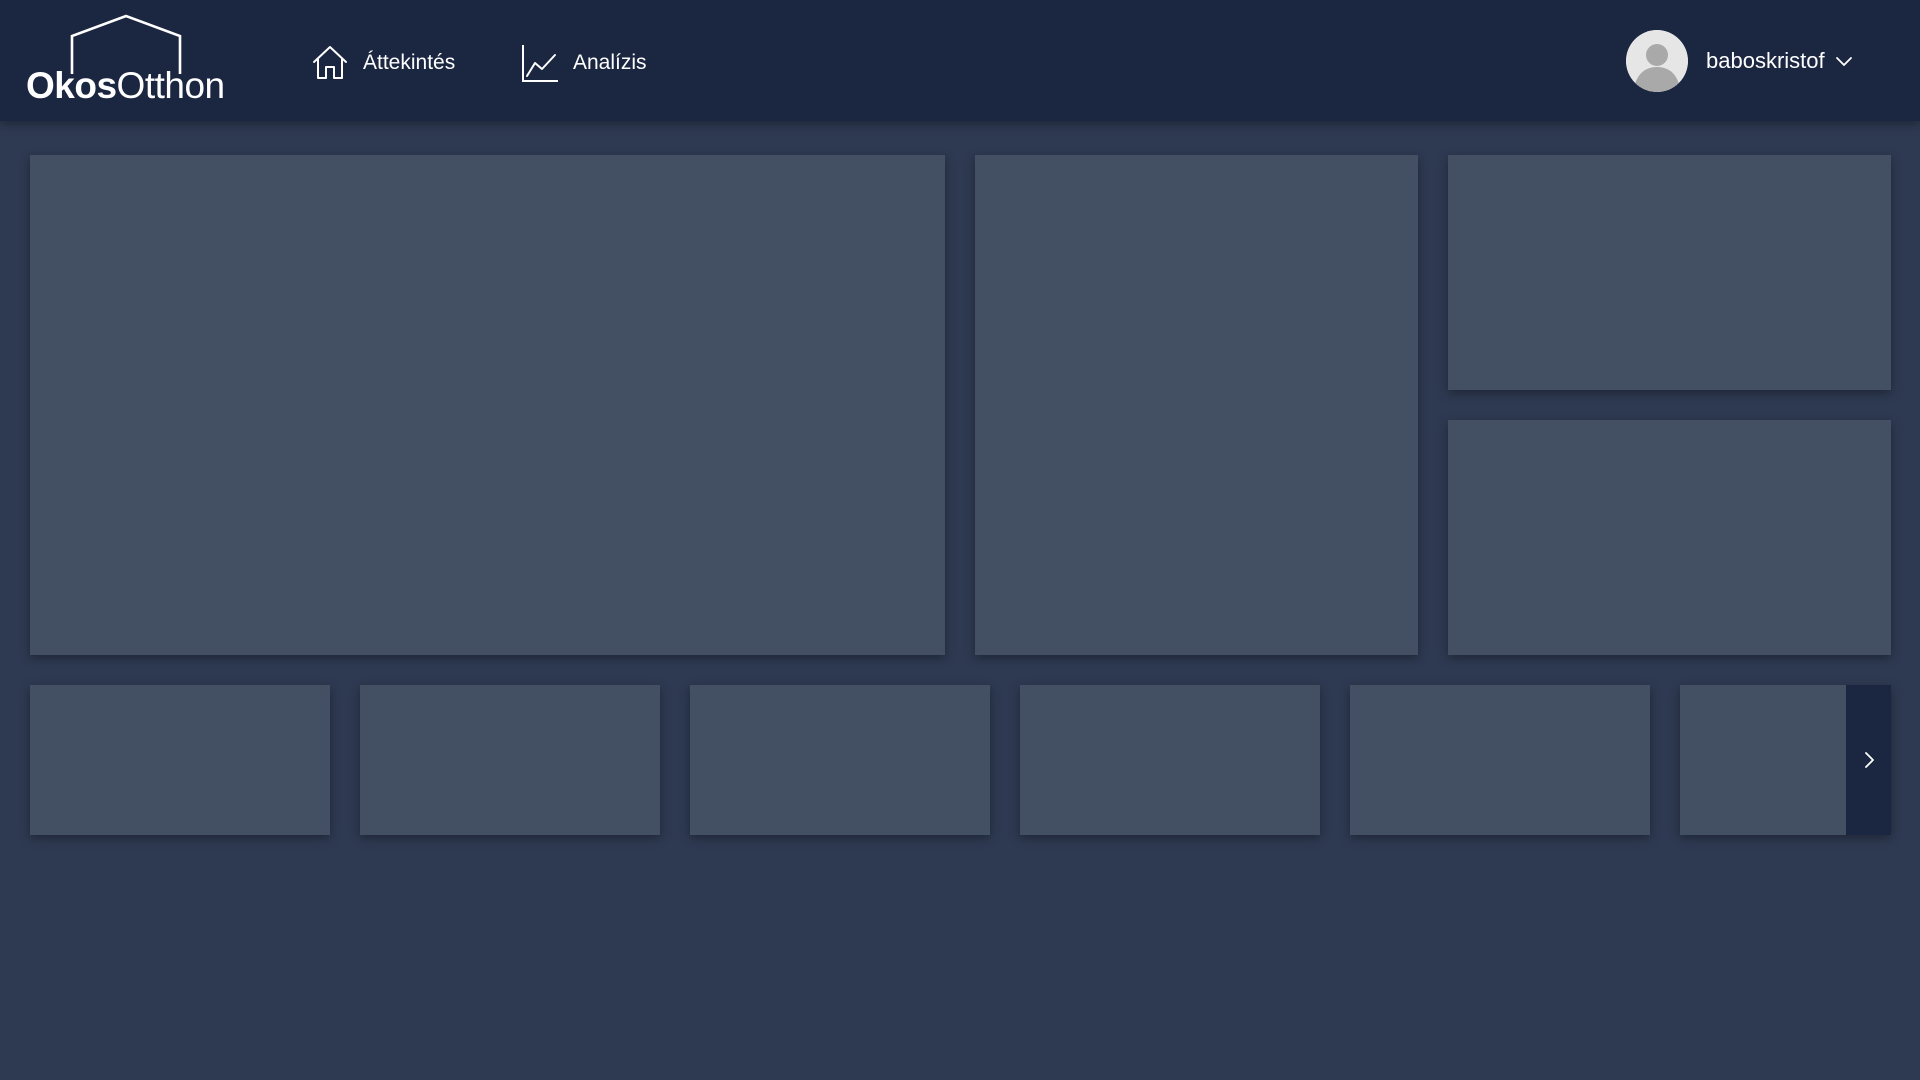  What do you see at coordinates (1669, 272) in the screenshot?
I see `dashboard-card-right-top` at bounding box center [1669, 272].